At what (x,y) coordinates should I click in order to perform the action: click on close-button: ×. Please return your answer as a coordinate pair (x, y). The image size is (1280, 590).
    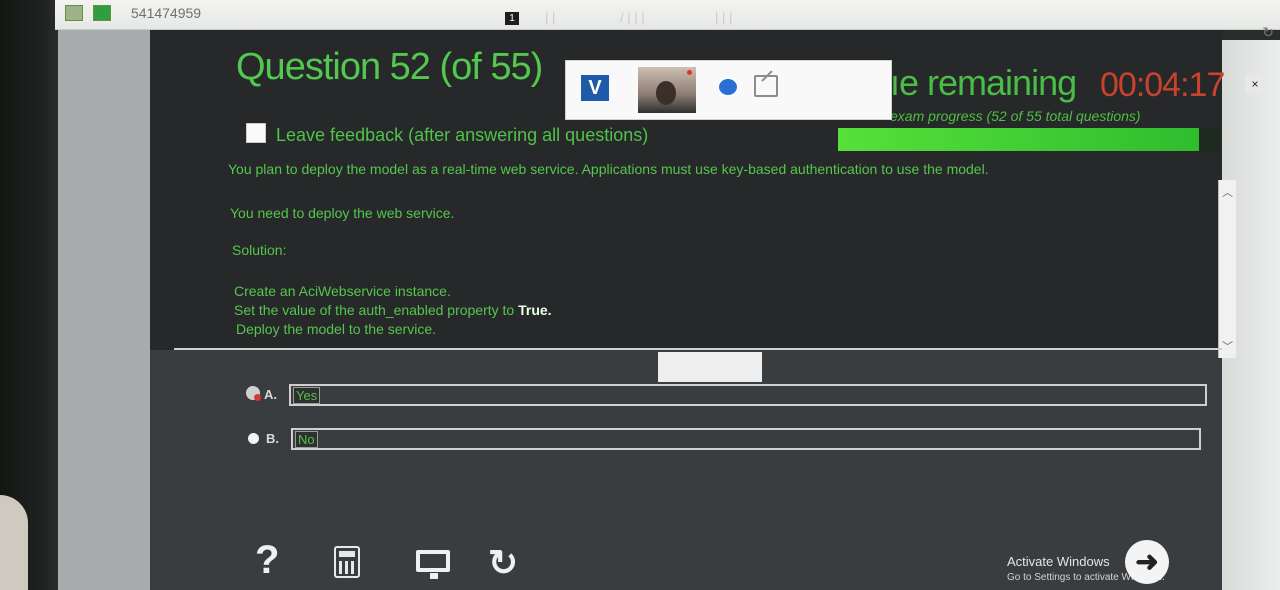
    Looking at the image, I should click on (1255, 84).